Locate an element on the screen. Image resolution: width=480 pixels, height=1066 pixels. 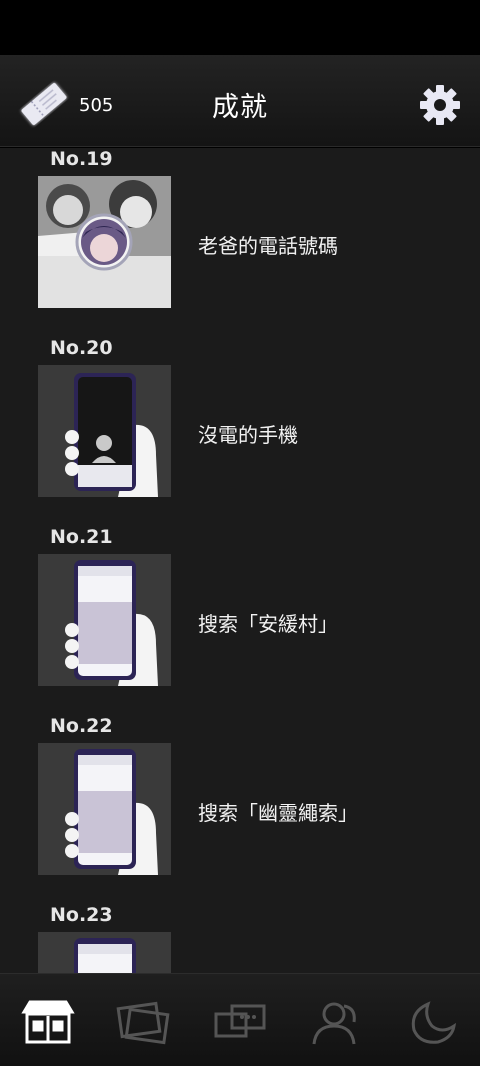
moon-icon is located at coordinates (432, 1023).